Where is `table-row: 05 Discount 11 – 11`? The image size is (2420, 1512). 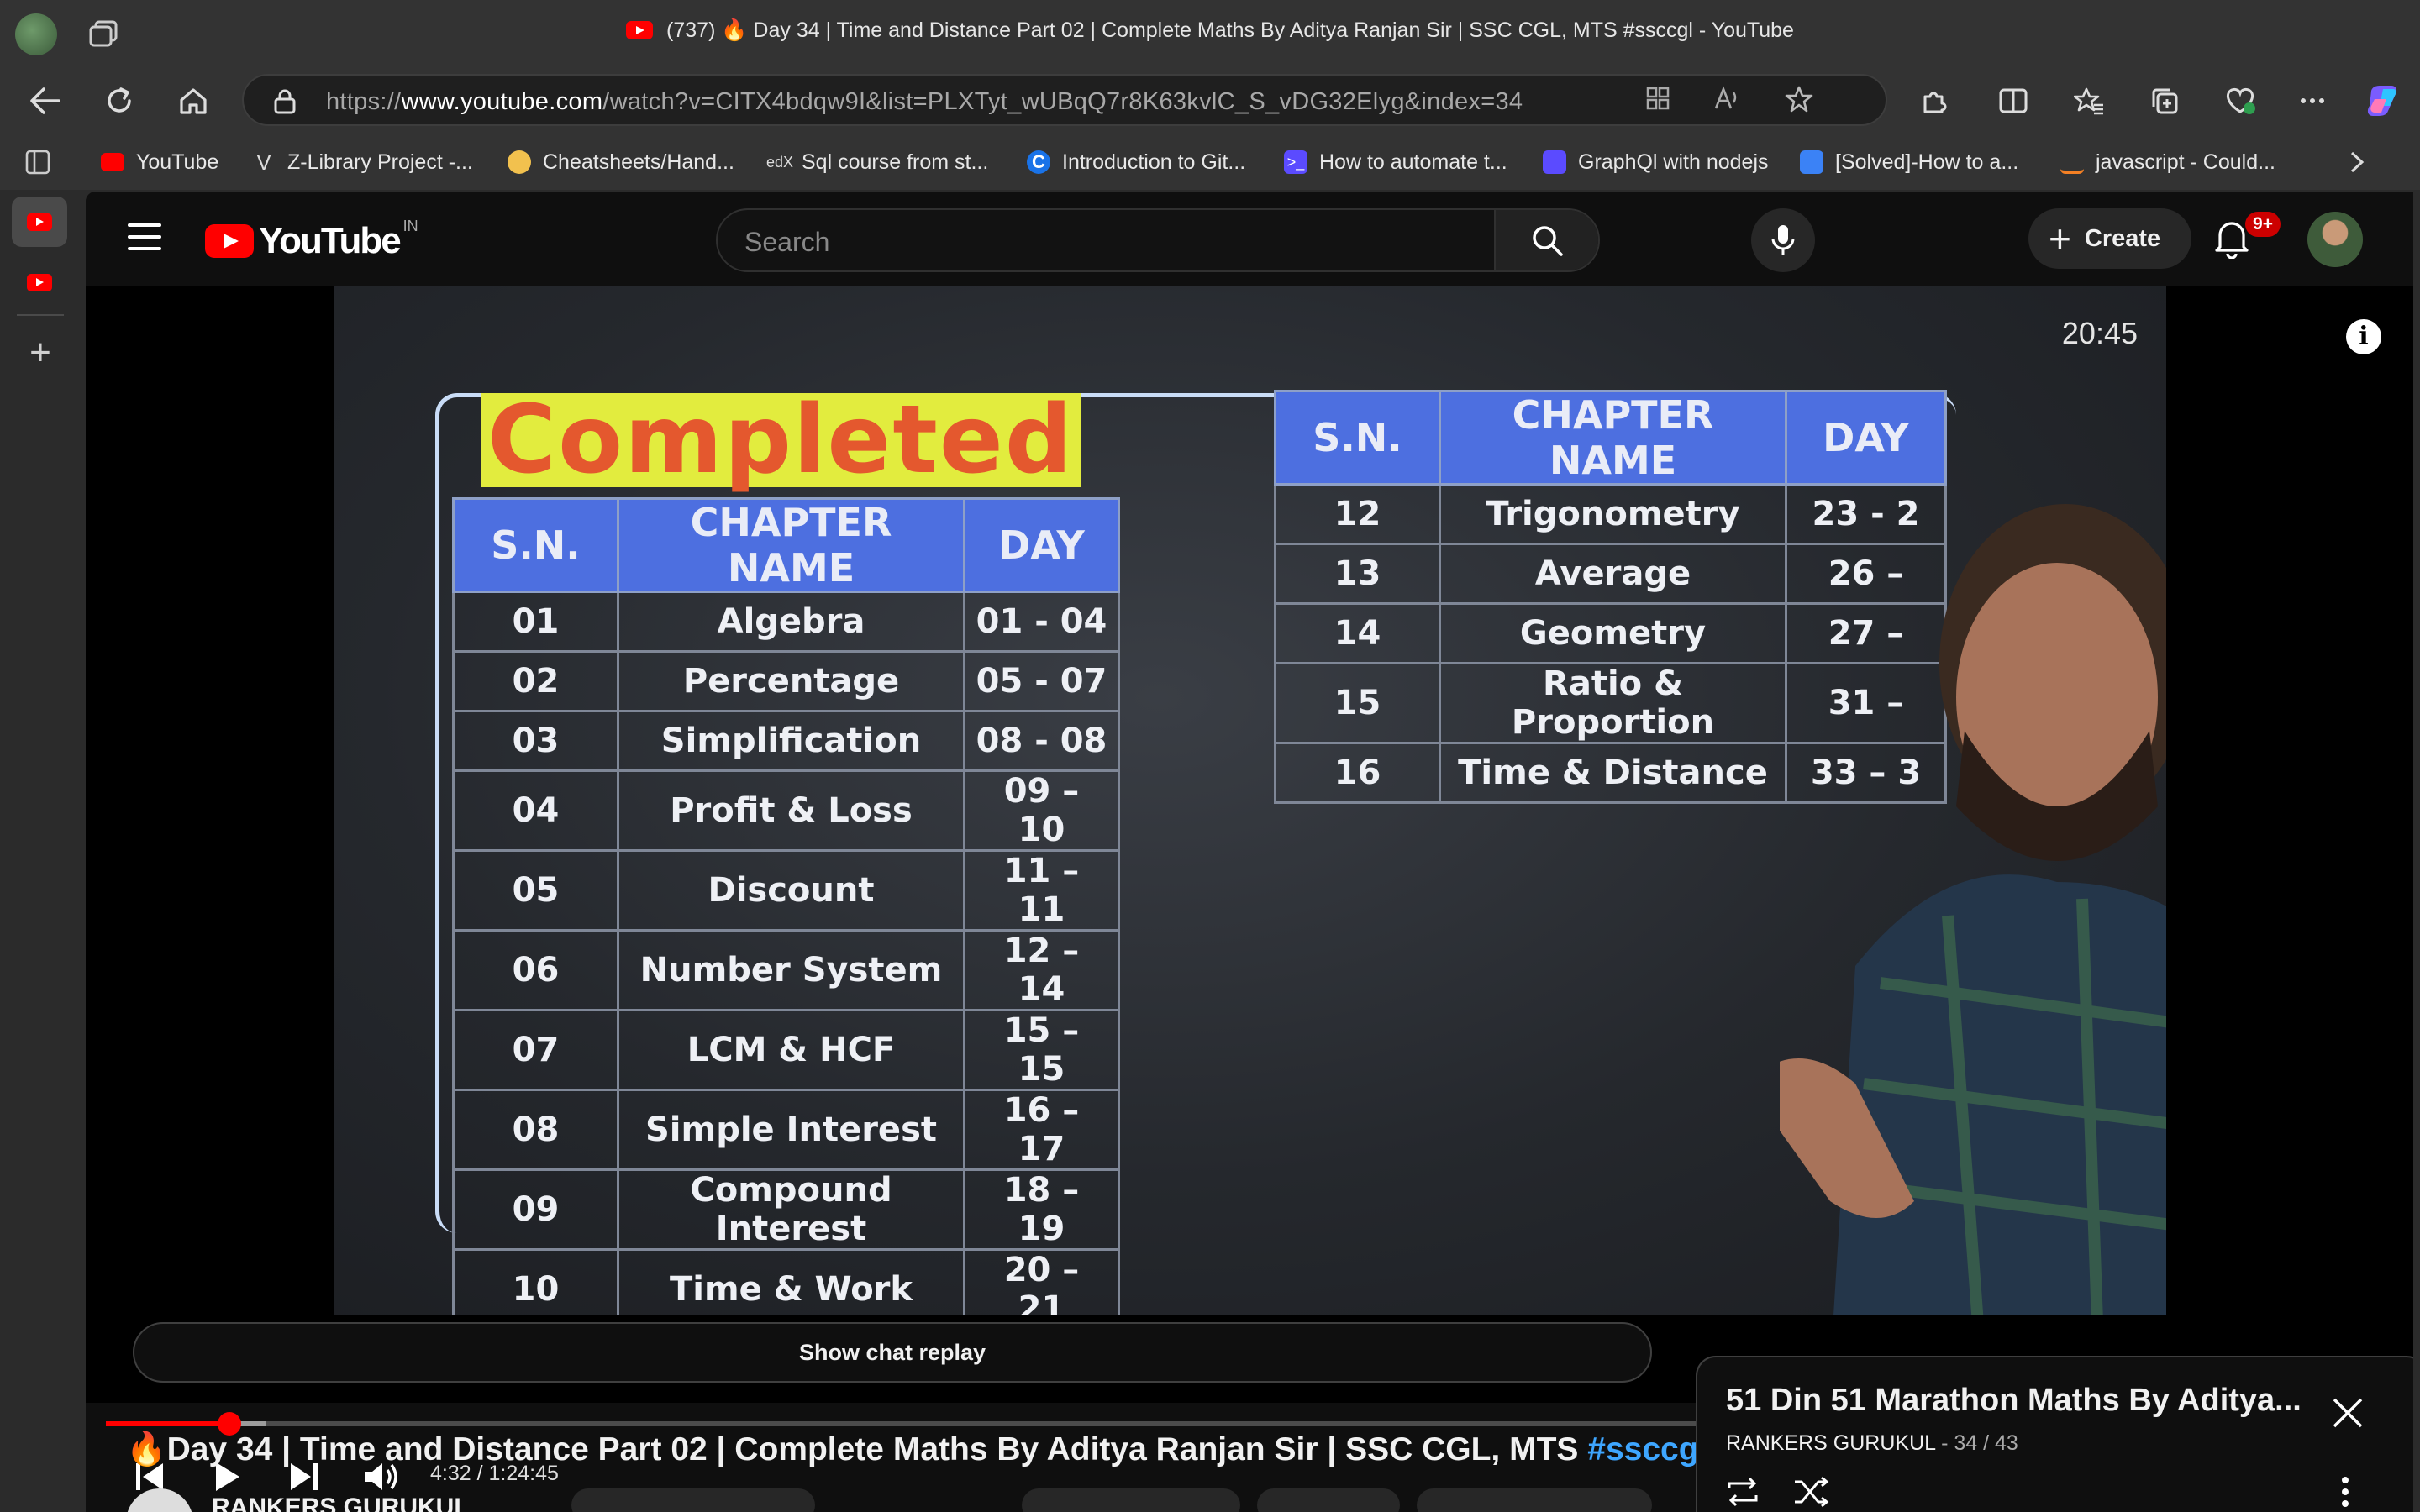 table-row: 05 Discount 11 – 11 is located at coordinates (786, 890).